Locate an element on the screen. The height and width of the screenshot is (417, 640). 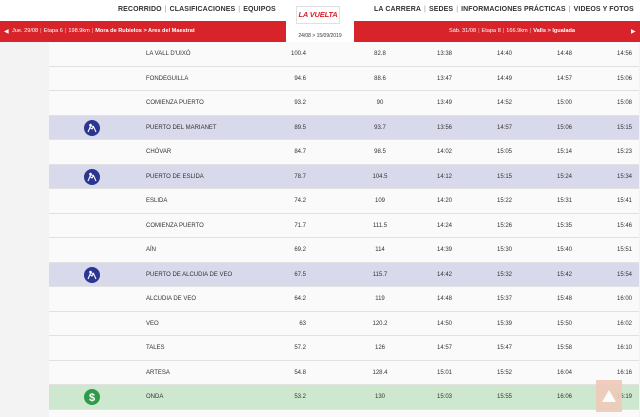
chevron-right-icon: ▶ is located at coordinates (633, 31).